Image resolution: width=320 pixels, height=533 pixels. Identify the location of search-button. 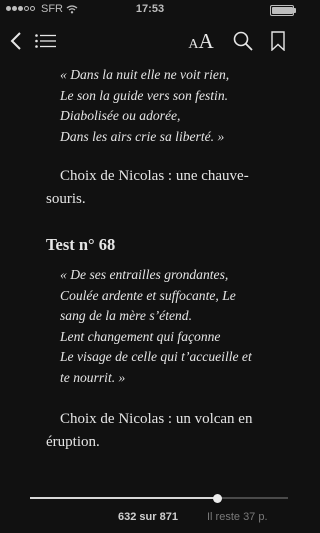
(243, 41).